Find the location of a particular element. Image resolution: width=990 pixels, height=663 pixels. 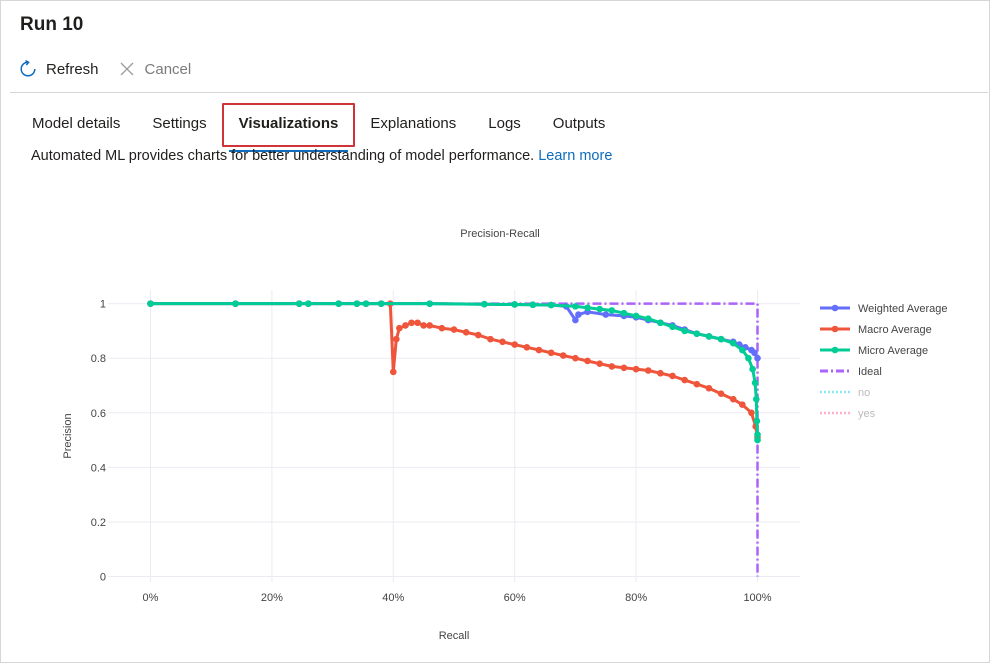

legend-label-micro-average: Micro Average is located at coordinates (893, 351).